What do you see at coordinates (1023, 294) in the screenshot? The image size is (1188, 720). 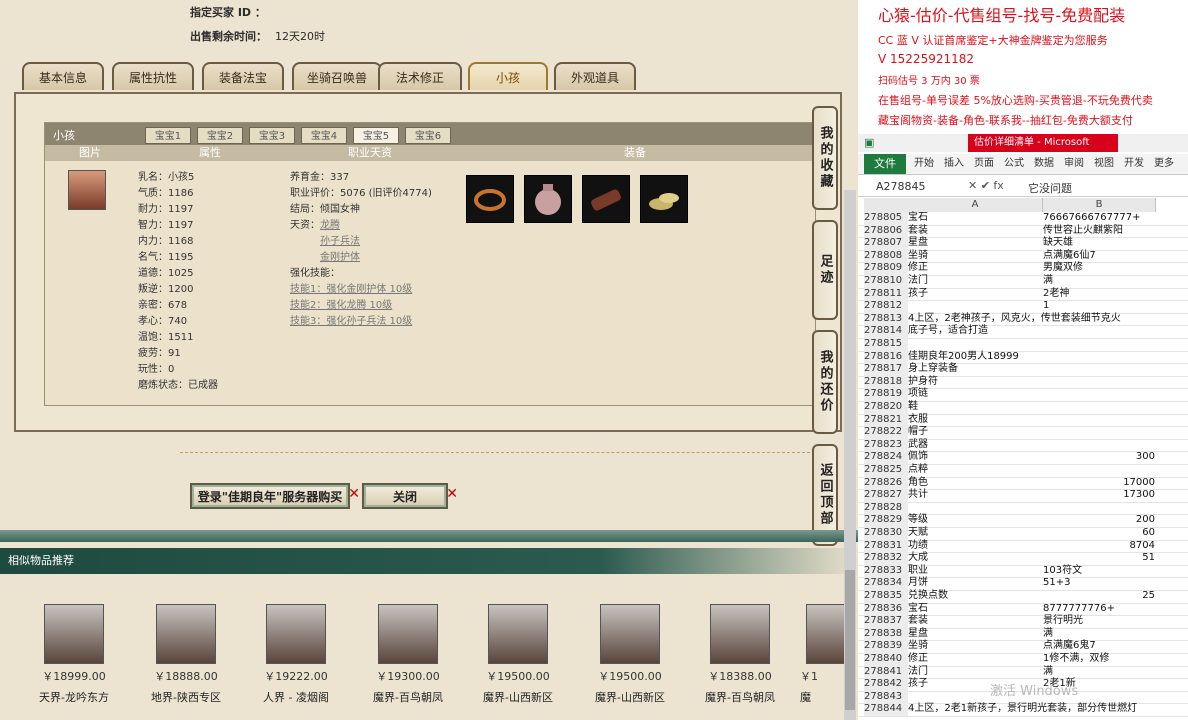 I see `sheet-row: 278811 孩子 2老神` at bounding box center [1023, 294].